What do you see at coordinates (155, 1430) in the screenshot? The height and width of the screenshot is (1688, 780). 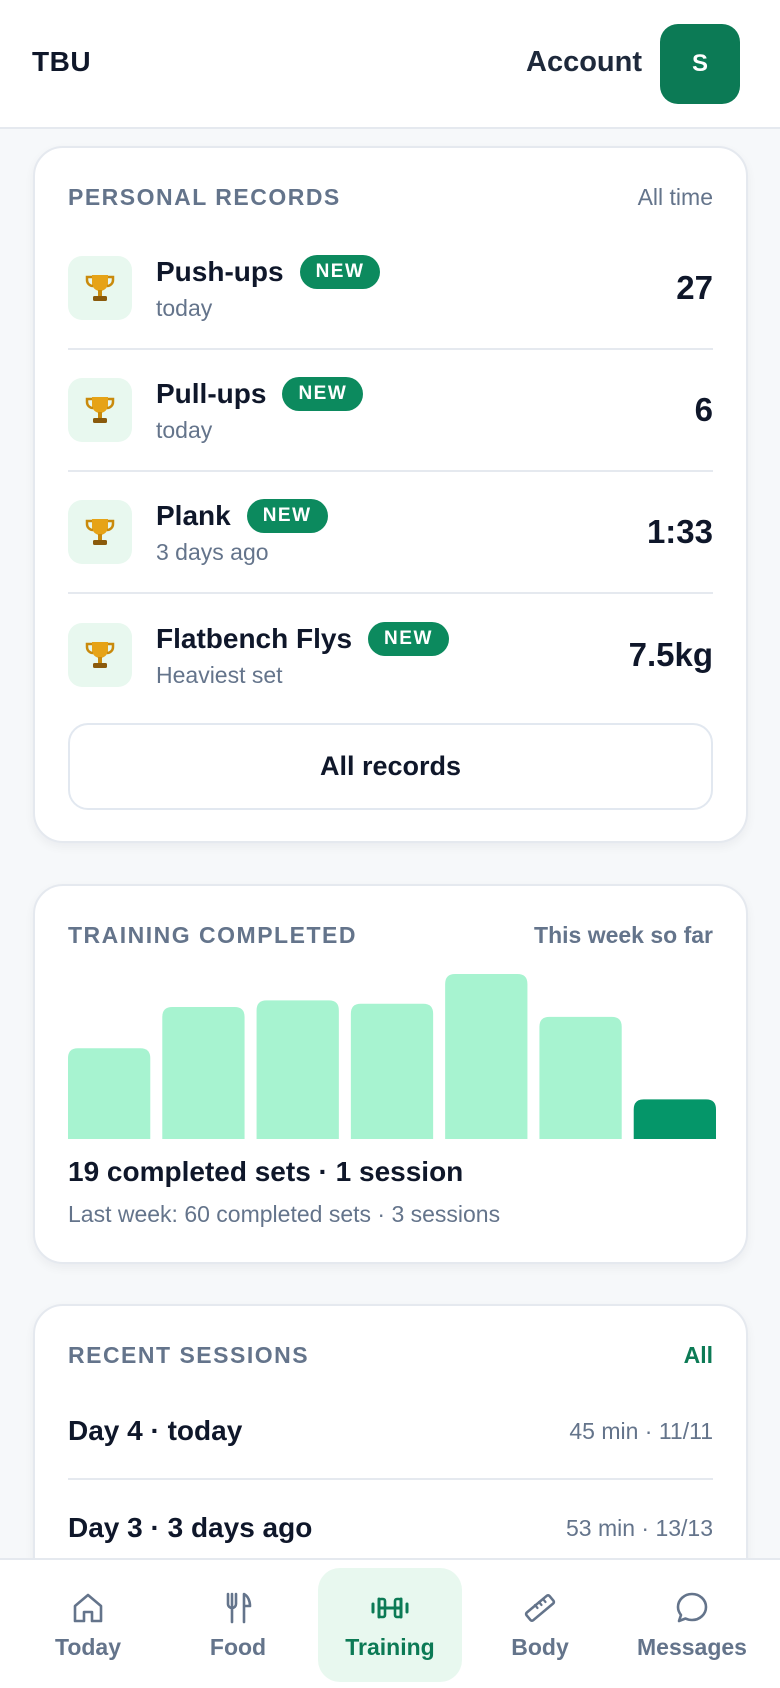 I see `session-title: Day 4 · today` at bounding box center [155, 1430].